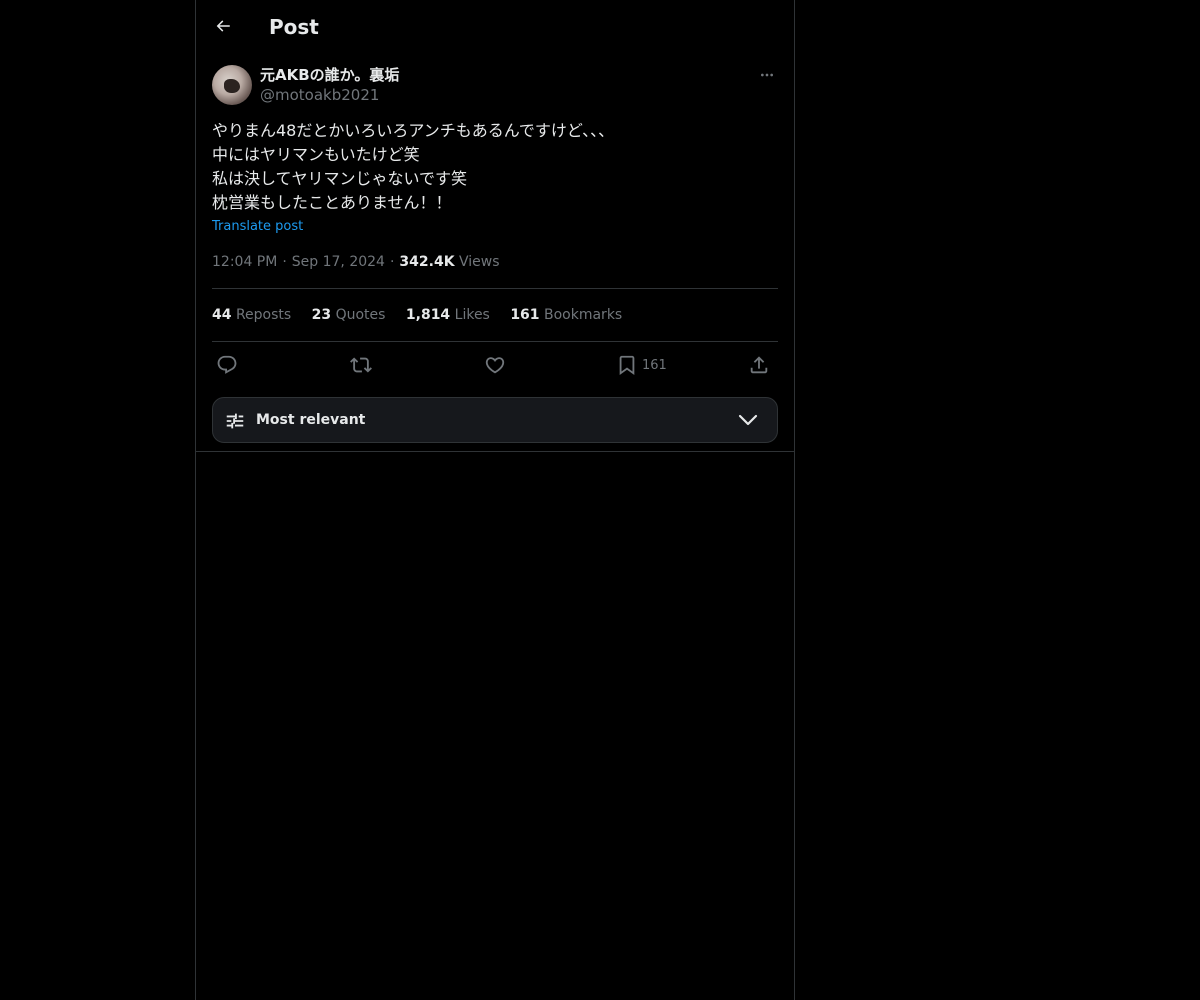 The image size is (1200, 1000). What do you see at coordinates (654, 365) in the screenshot?
I see `bookmark-count: 161` at bounding box center [654, 365].